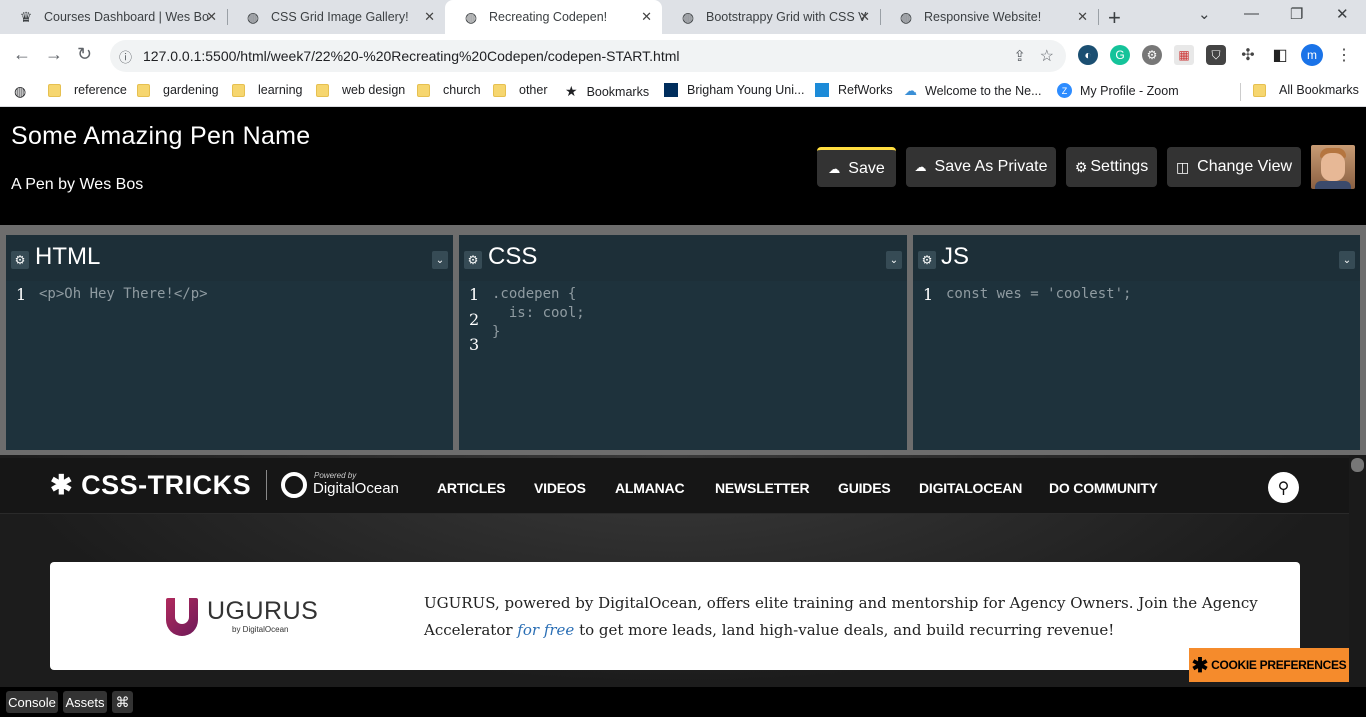 This screenshot has width=1366, height=717. Describe the element at coordinates (20, 91) in the screenshot. I see `globe-icon: ◍` at that location.